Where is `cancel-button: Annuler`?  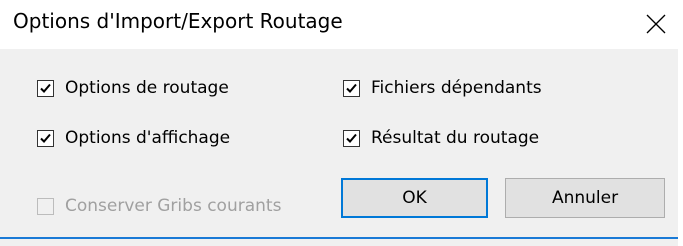 cancel-button: Annuler is located at coordinates (585, 198).